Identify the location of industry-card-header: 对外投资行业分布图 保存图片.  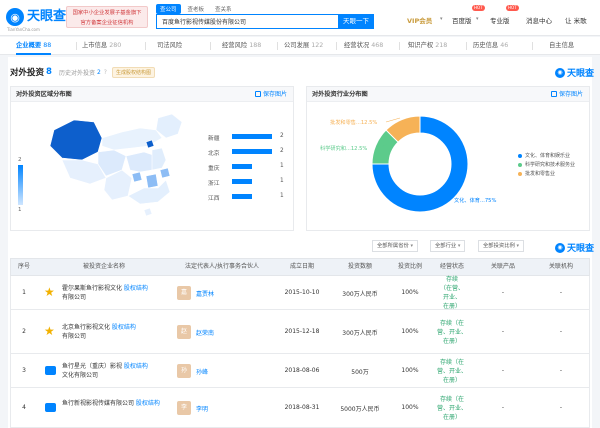
(448, 94).